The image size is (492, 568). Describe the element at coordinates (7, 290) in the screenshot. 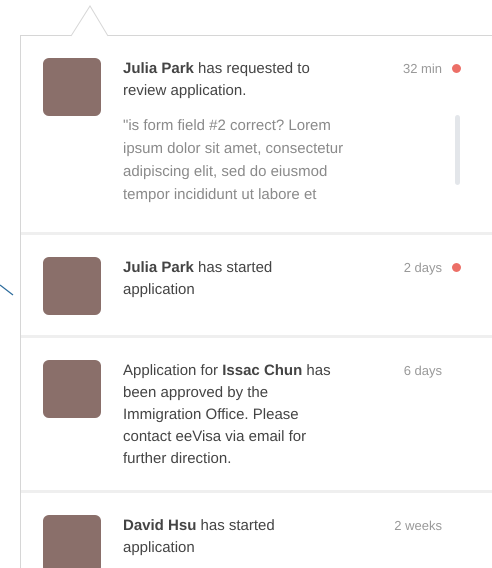

I see `leader-line` at that location.